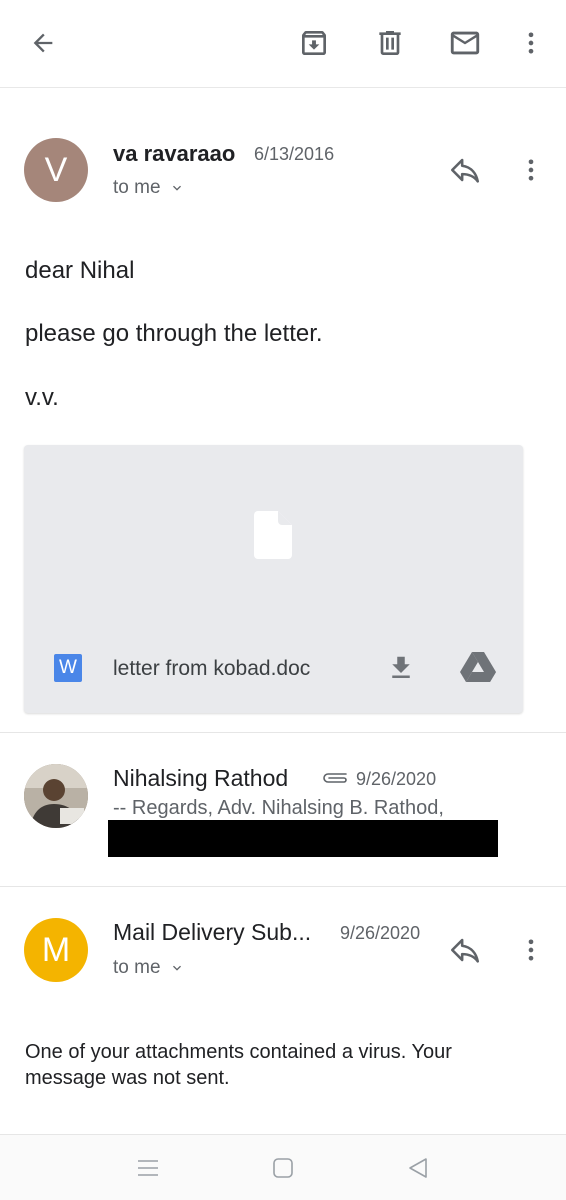  Describe the element at coordinates (201, 778) in the screenshot. I see `sender-name: Nihalsing Rathod` at that location.